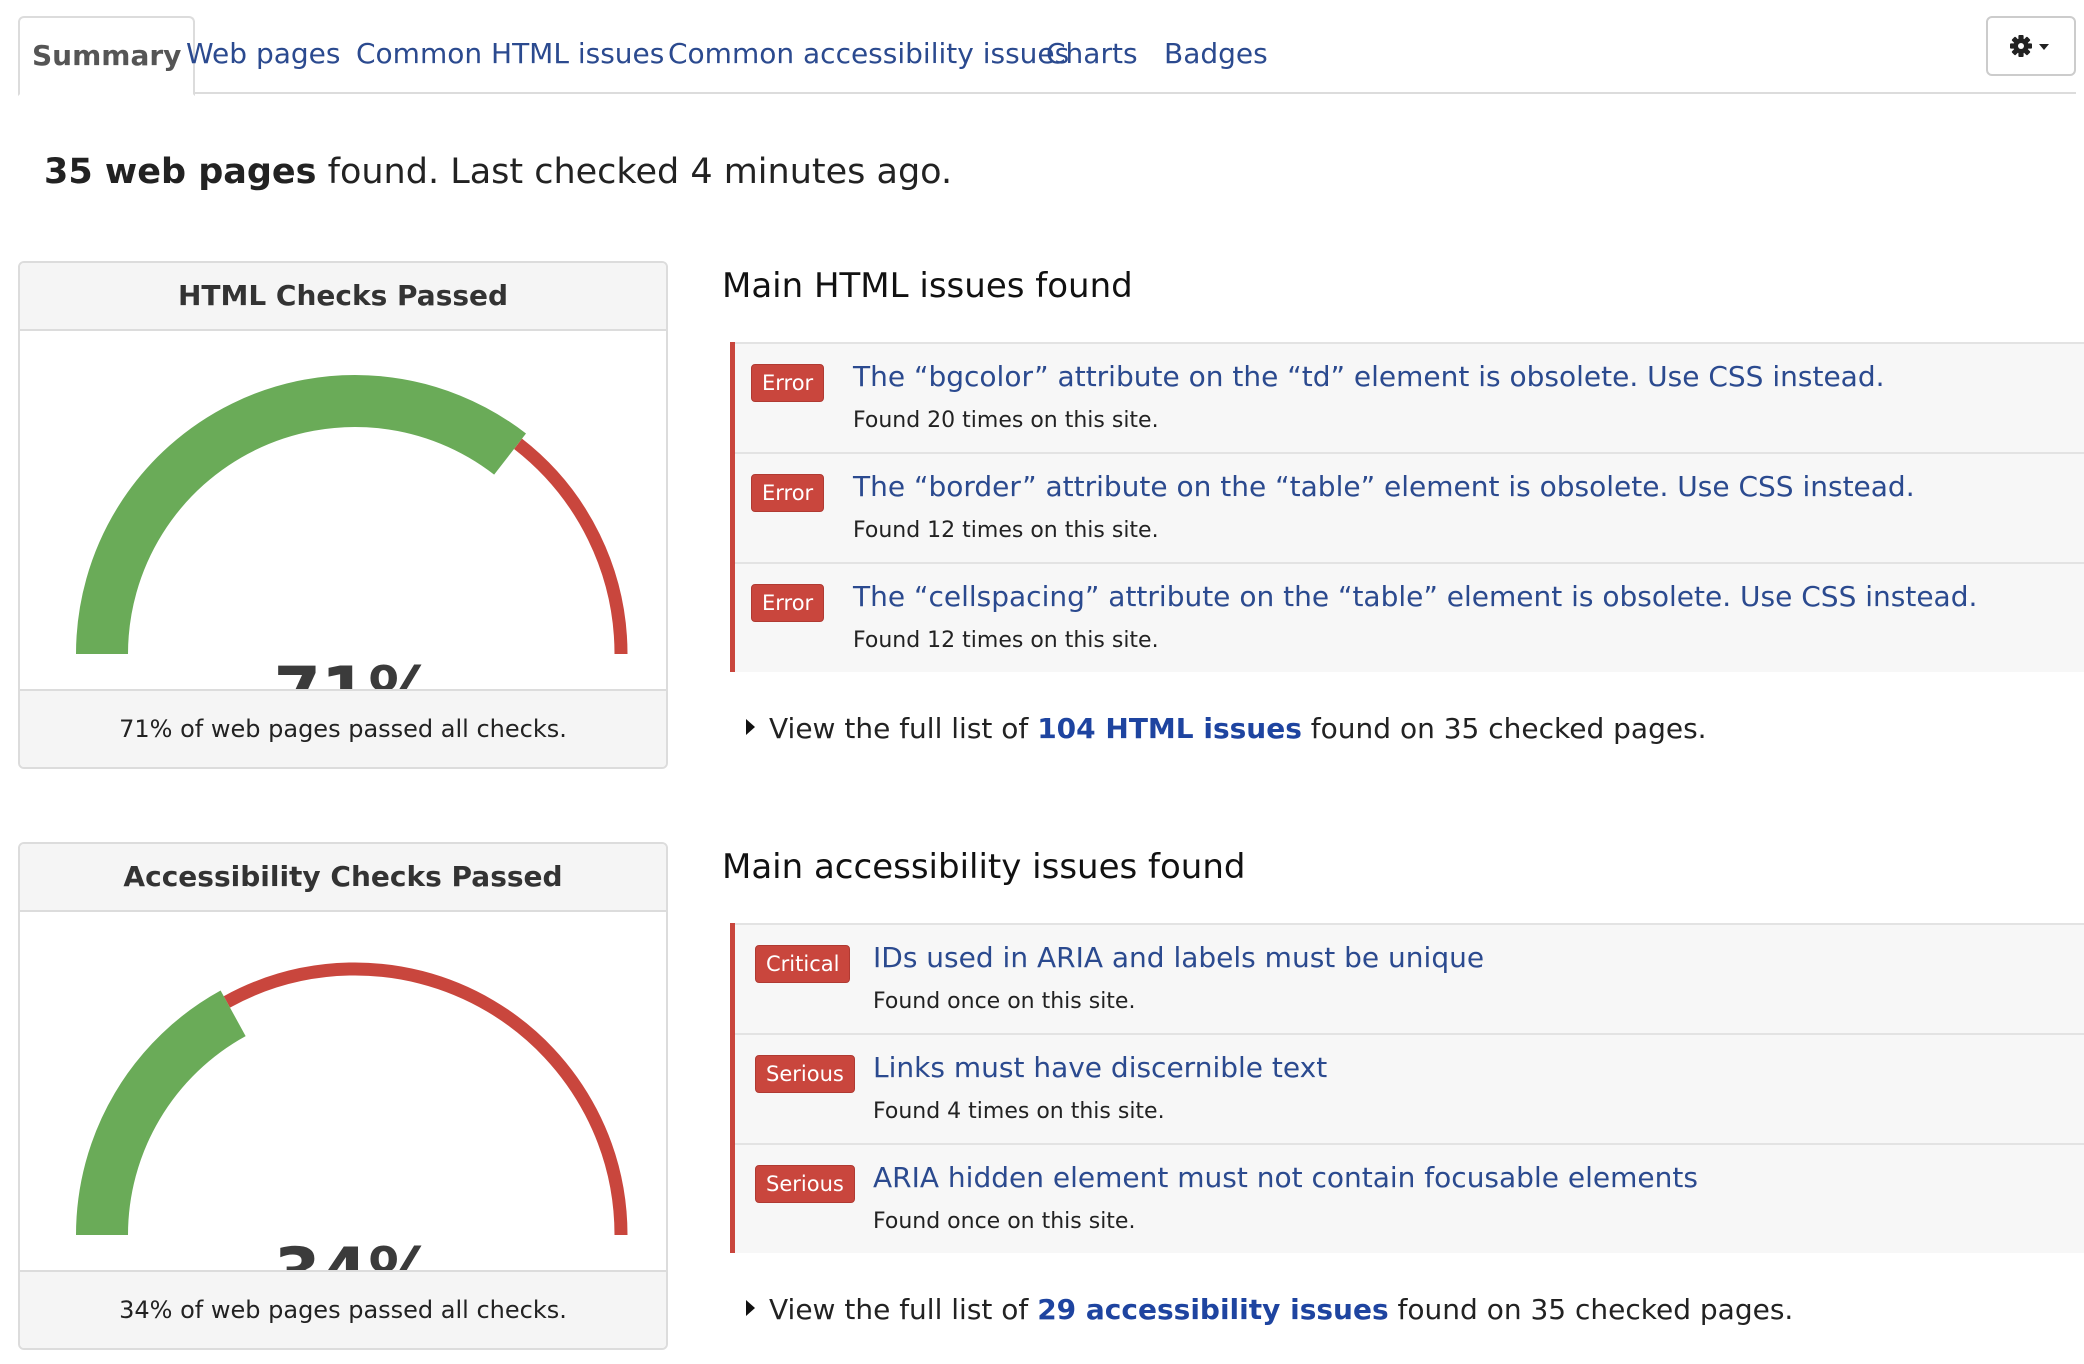  What do you see at coordinates (343, 1309) in the screenshot?
I see `panel-footer: 34% of web pages passed all checks.` at bounding box center [343, 1309].